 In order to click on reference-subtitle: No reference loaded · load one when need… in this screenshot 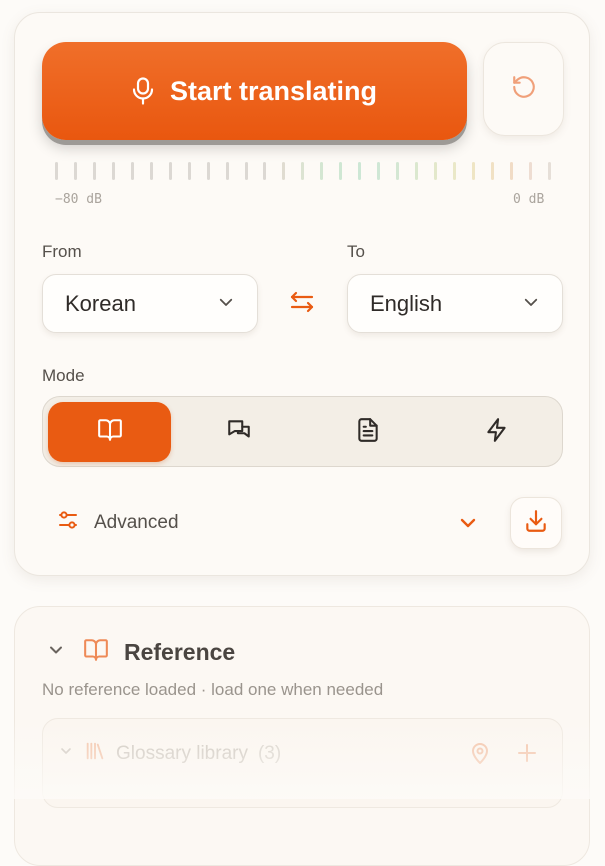, I will do `click(213, 689)`.